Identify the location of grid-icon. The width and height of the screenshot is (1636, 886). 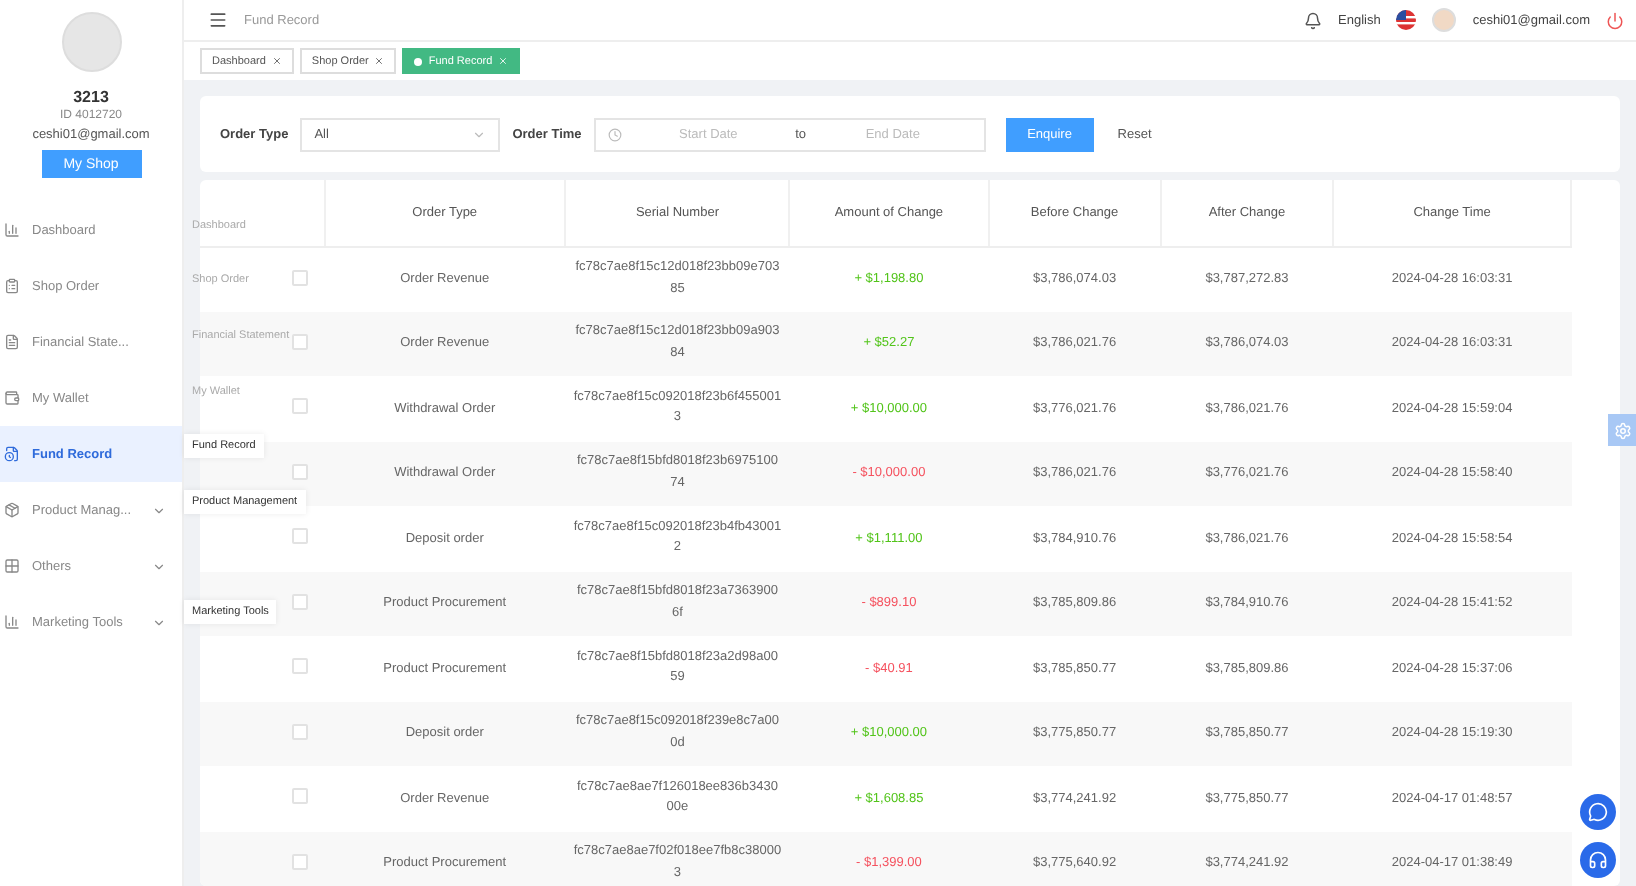
(12, 566).